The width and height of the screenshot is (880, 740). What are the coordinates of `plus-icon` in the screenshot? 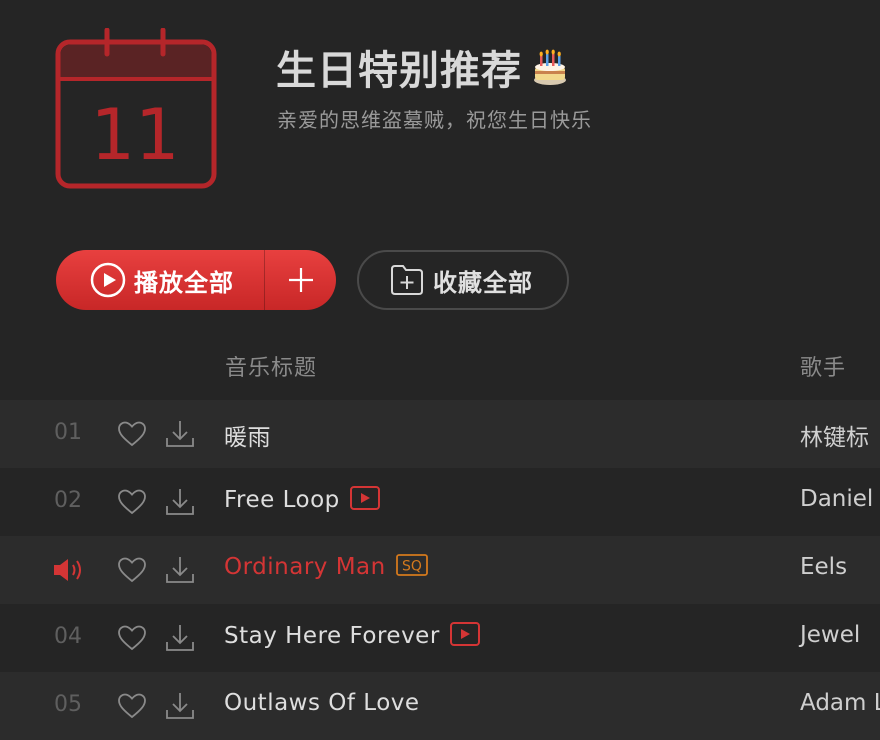 It's located at (300, 280).